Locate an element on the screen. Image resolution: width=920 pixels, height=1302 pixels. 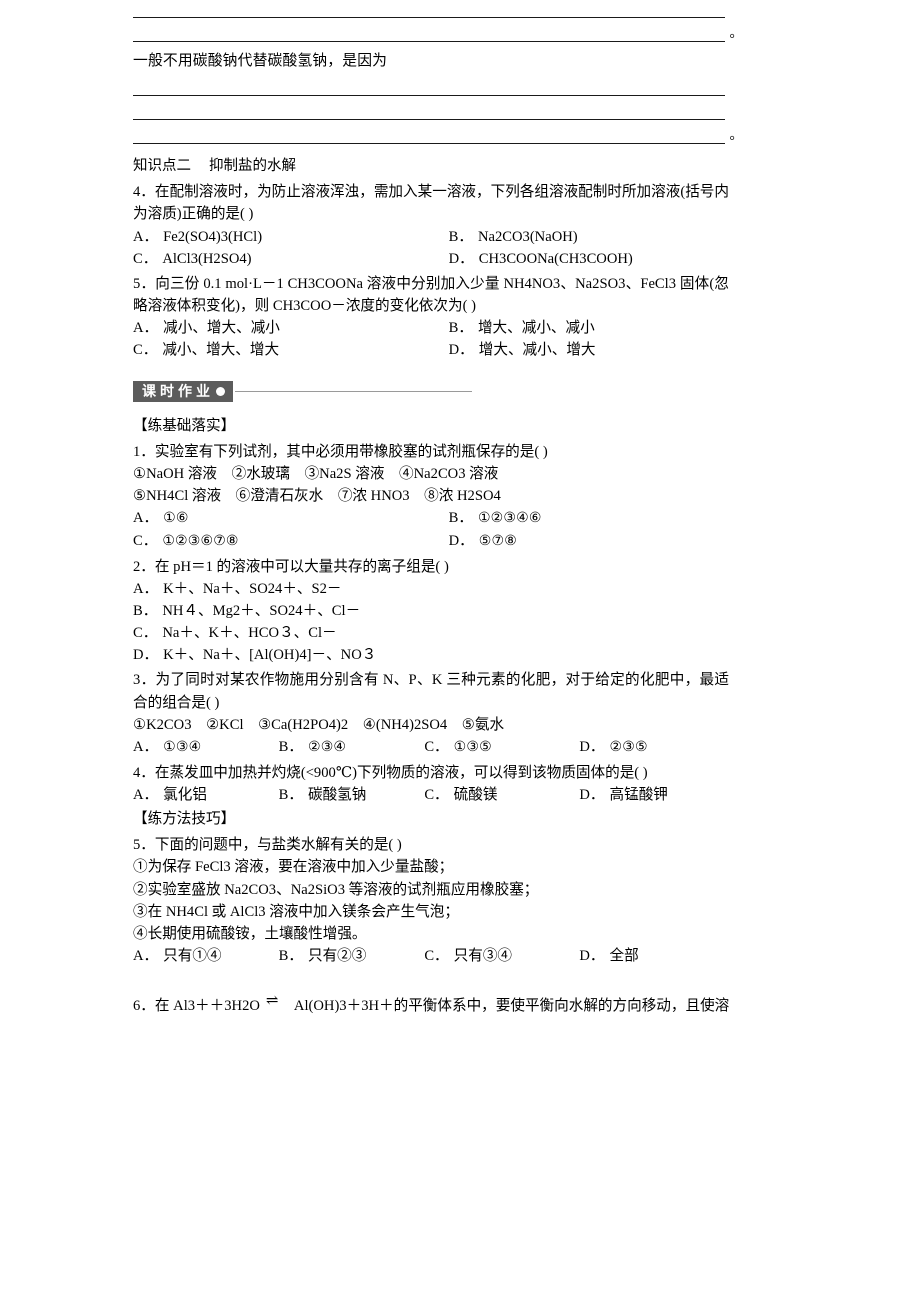
knowledge-point-label: 知识点二 is located at coordinates (162, 166).